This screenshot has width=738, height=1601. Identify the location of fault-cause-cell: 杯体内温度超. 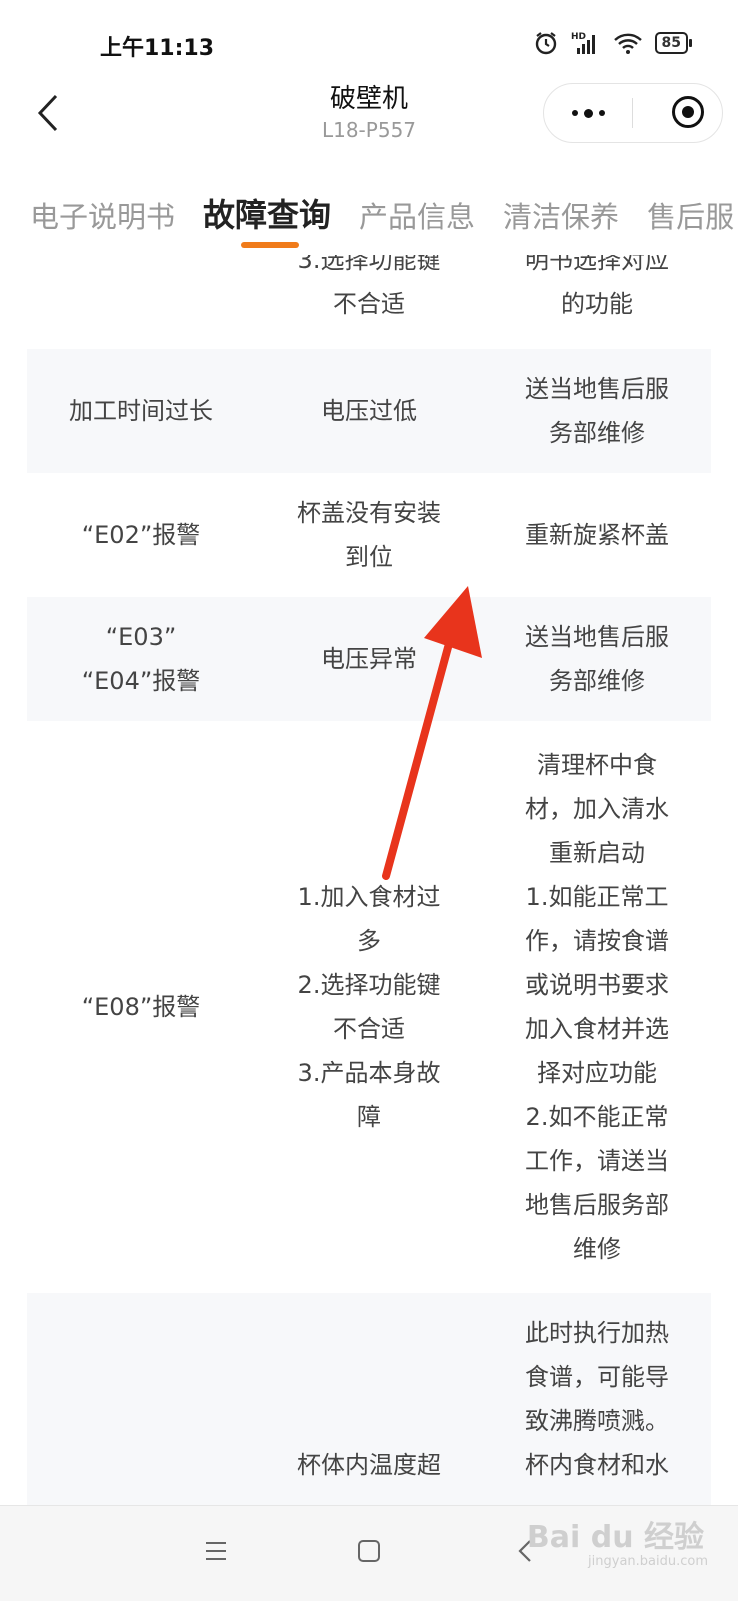
(369, 1399).